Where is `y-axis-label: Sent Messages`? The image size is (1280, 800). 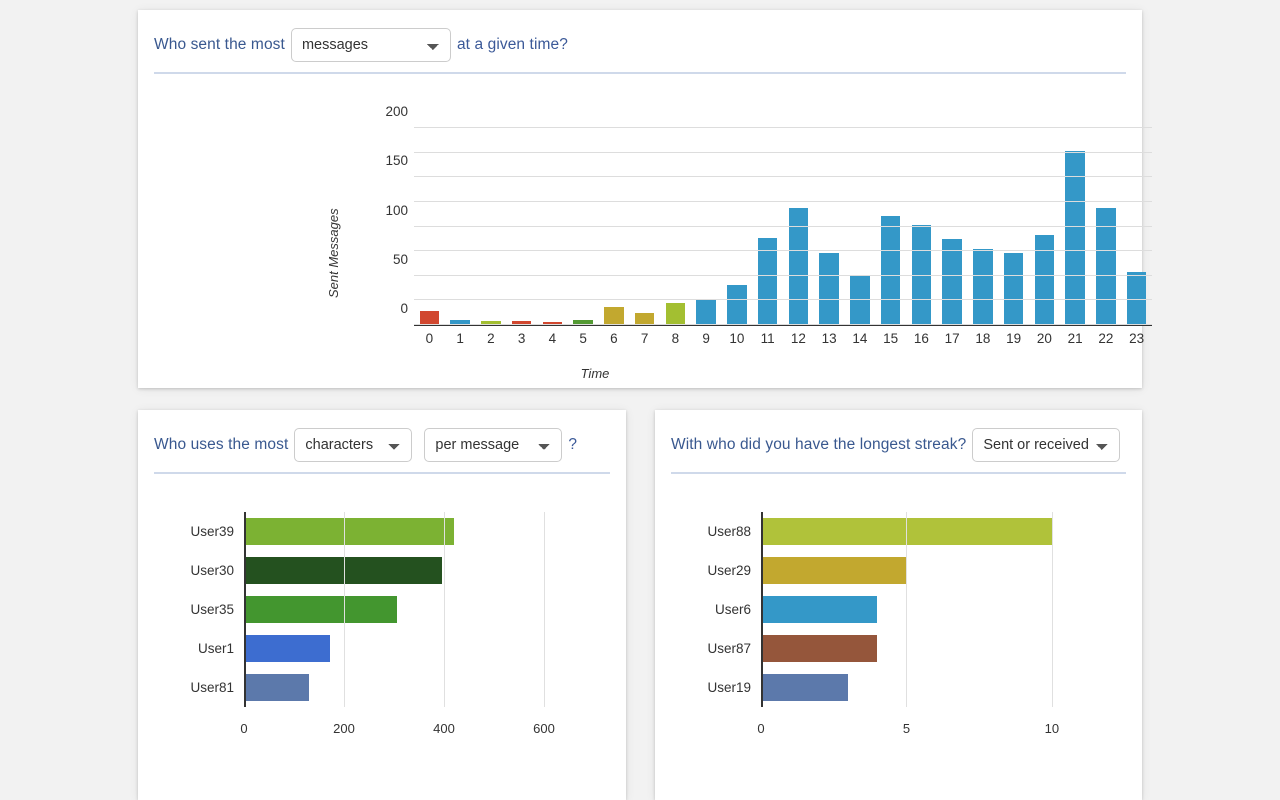
y-axis-label: Sent Messages is located at coordinates (333, 253).